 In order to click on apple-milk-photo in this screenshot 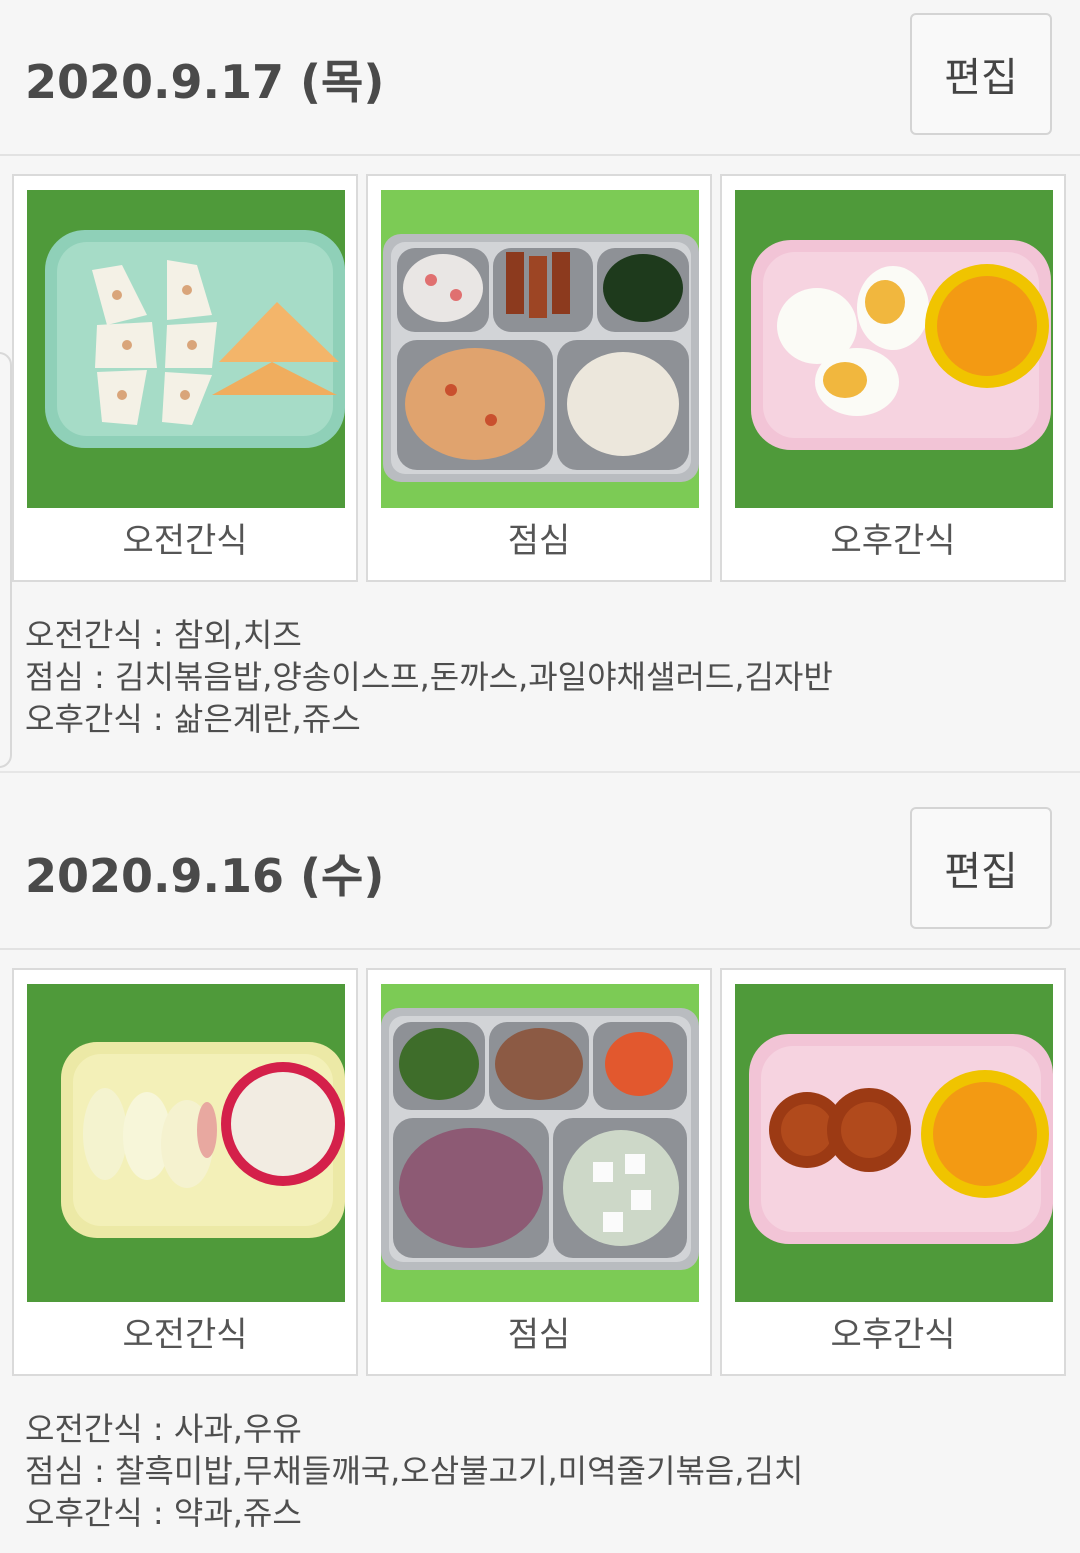, I will do `click(186, 1143)`.